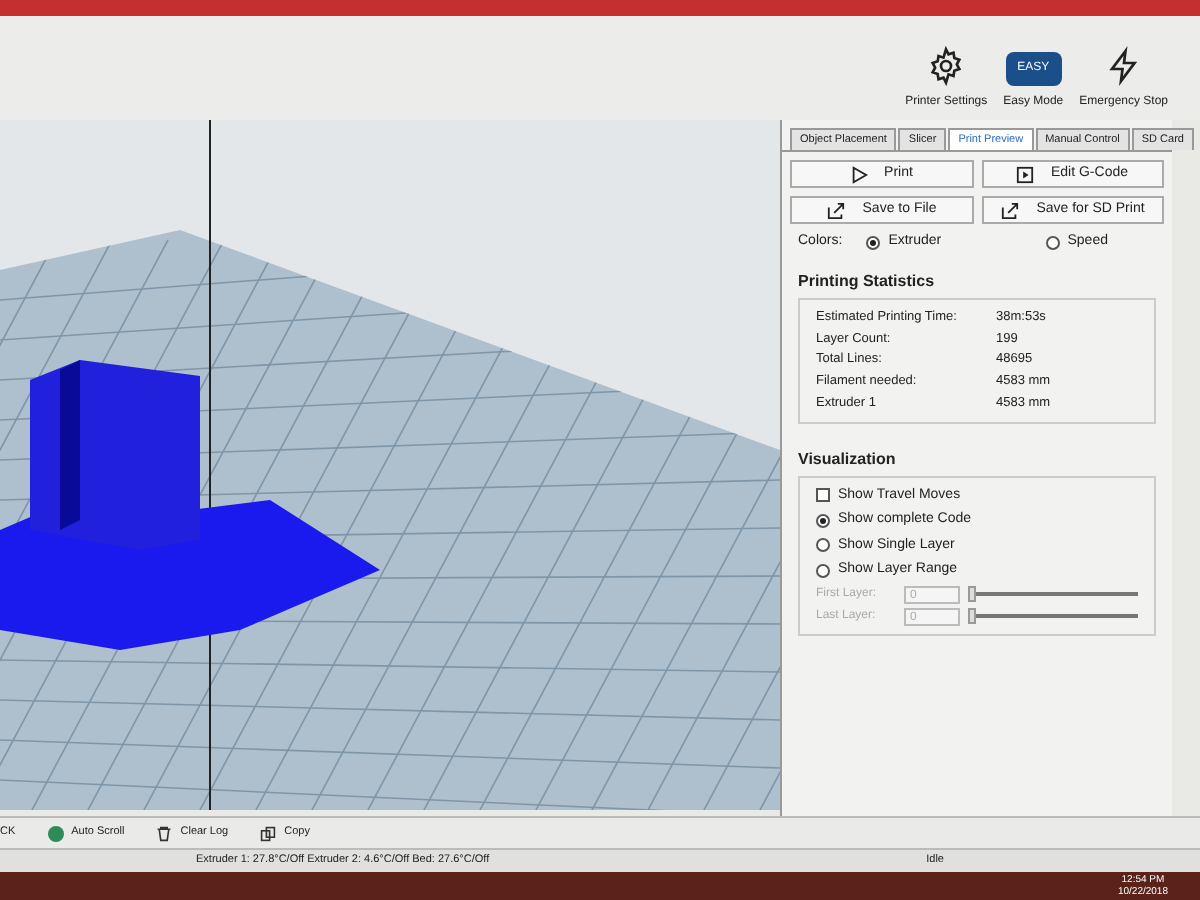 The image size is (1200, 900). Describe the element at coordinates (859, 174) in the screenshot. I see `play-icon` at that location.